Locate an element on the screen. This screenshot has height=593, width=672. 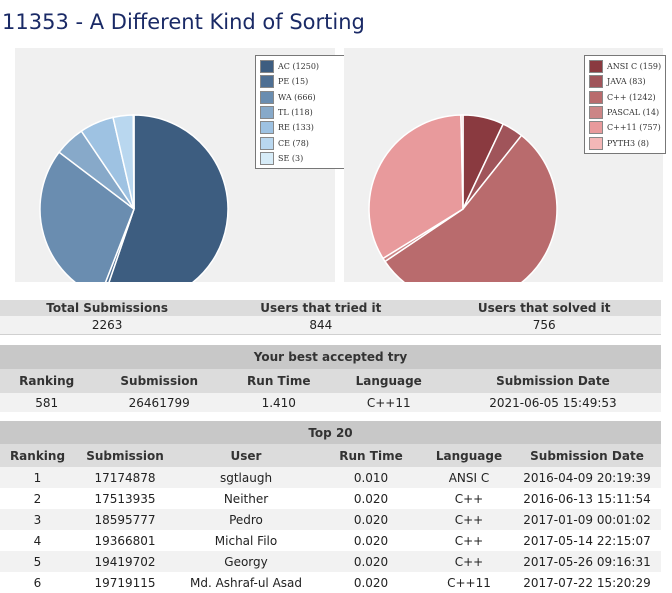
users-solved-value: 756 is located at coordinates (544, 325).